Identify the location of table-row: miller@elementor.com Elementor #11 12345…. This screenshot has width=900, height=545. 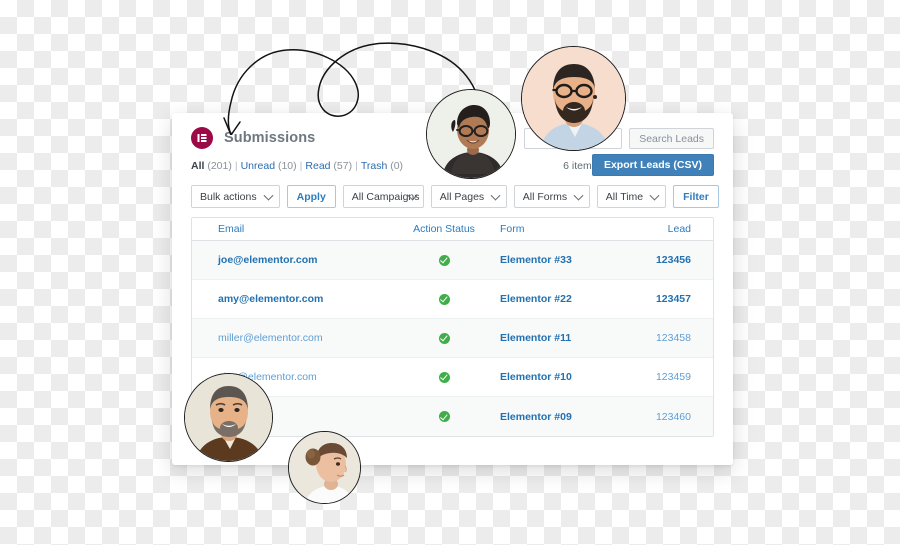
(452, 338).